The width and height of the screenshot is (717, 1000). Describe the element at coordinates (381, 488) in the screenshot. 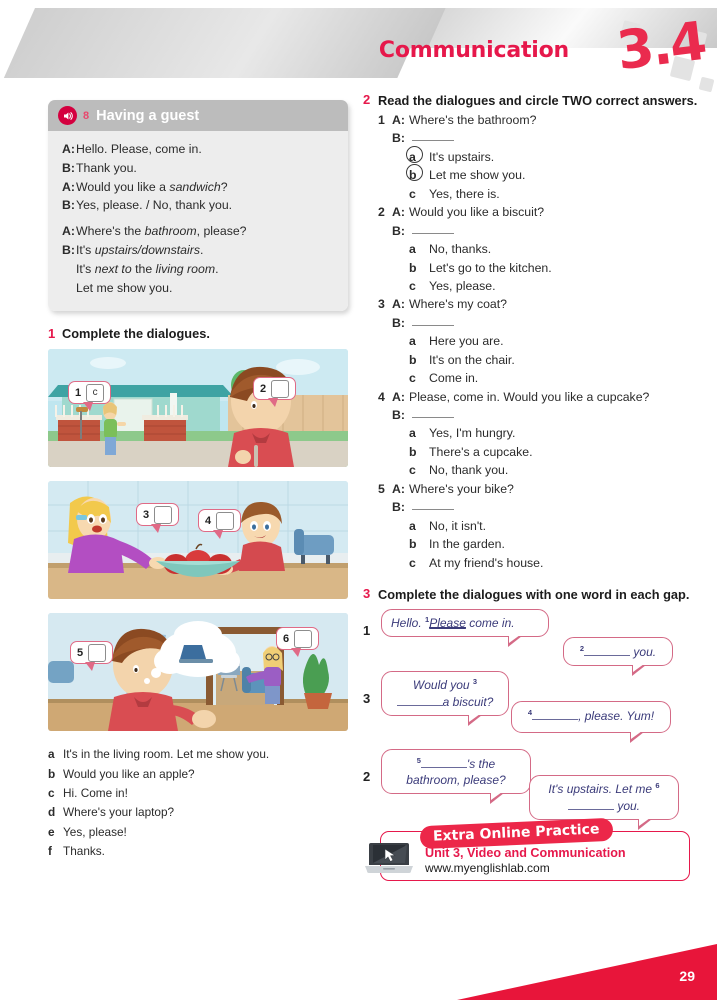

I see `item-number: 5` at that location.